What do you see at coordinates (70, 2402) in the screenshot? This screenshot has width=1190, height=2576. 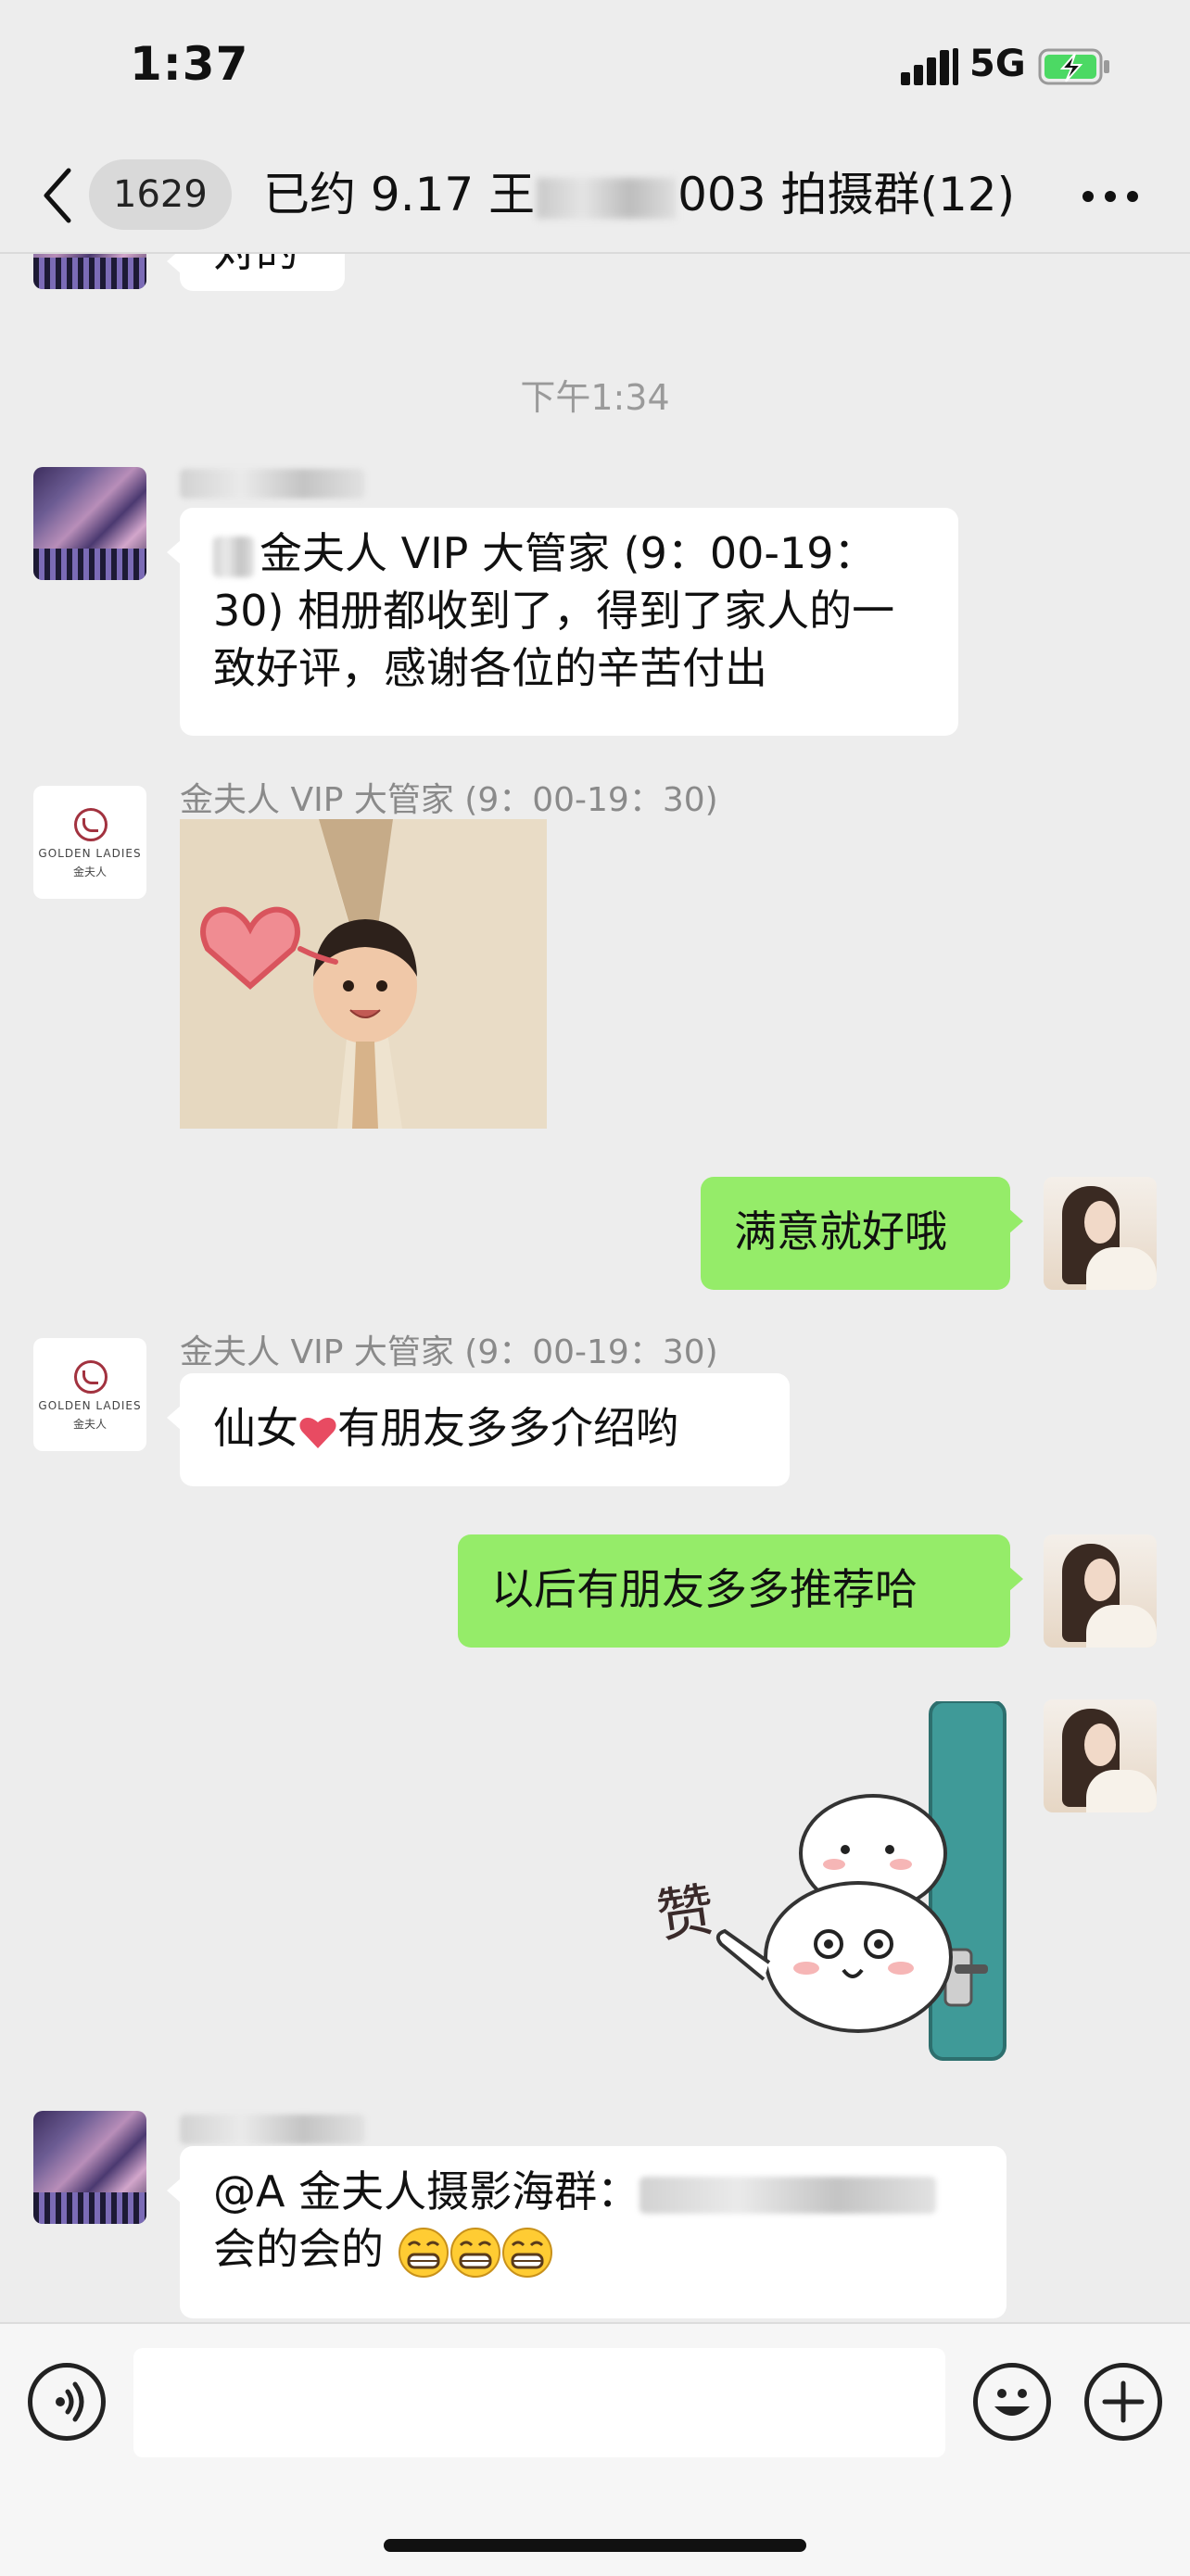 I see `voice-icon` at bounding box center [70, 2402].